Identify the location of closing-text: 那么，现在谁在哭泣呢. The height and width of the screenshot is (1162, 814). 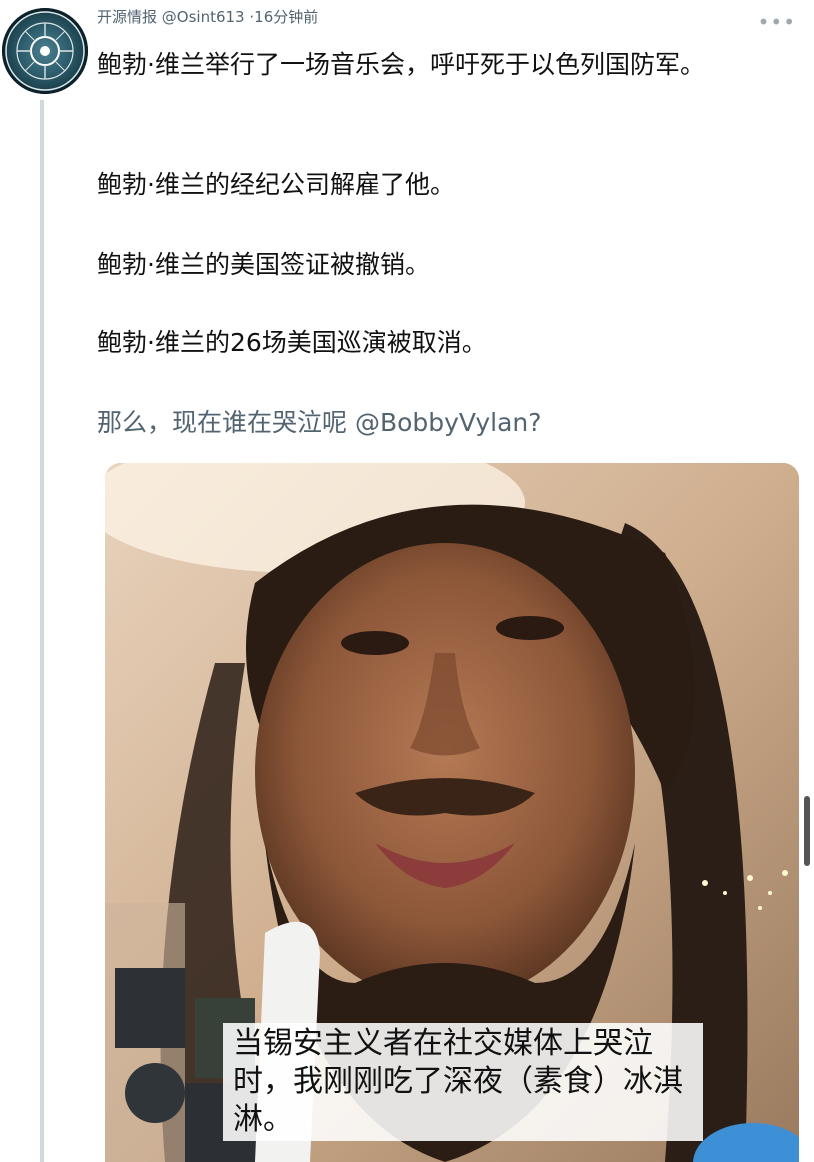
(226, 422).